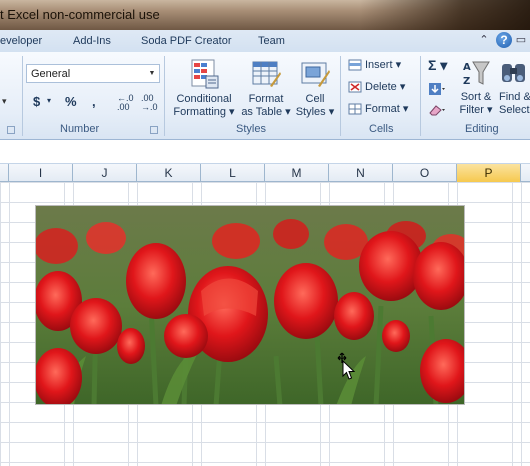  I want to click on chevron-down-icon: ▾, so click(49, 100).